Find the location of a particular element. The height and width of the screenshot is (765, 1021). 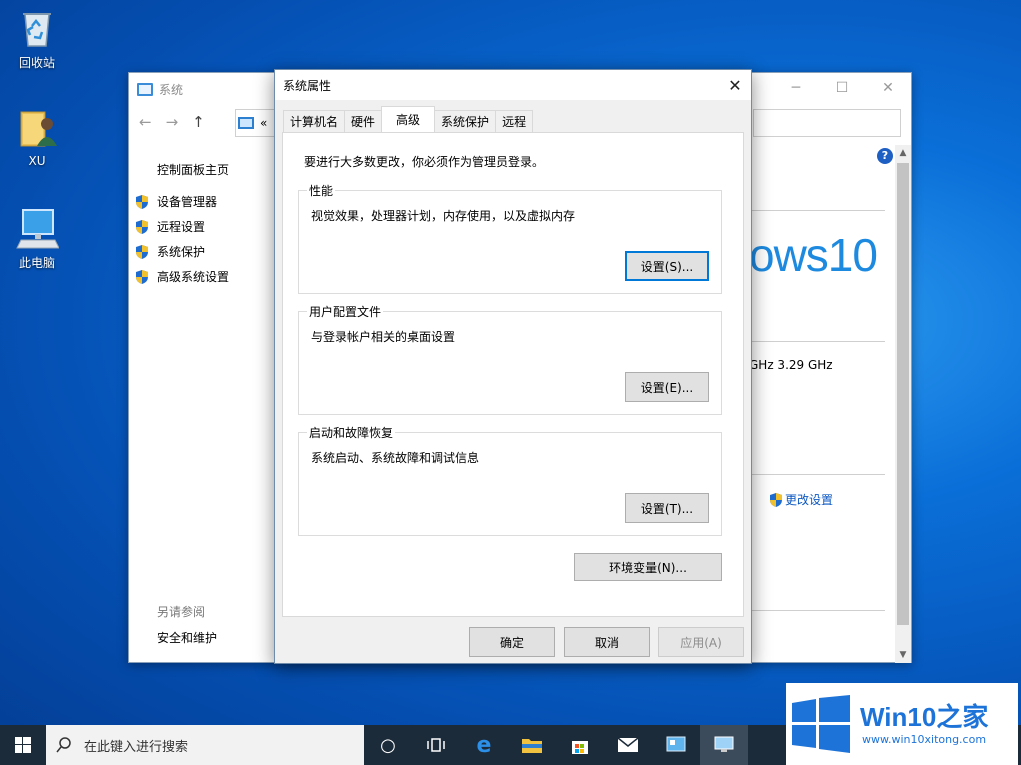

system-protection-link: 系统保护 is located at coordinates (170, 251).